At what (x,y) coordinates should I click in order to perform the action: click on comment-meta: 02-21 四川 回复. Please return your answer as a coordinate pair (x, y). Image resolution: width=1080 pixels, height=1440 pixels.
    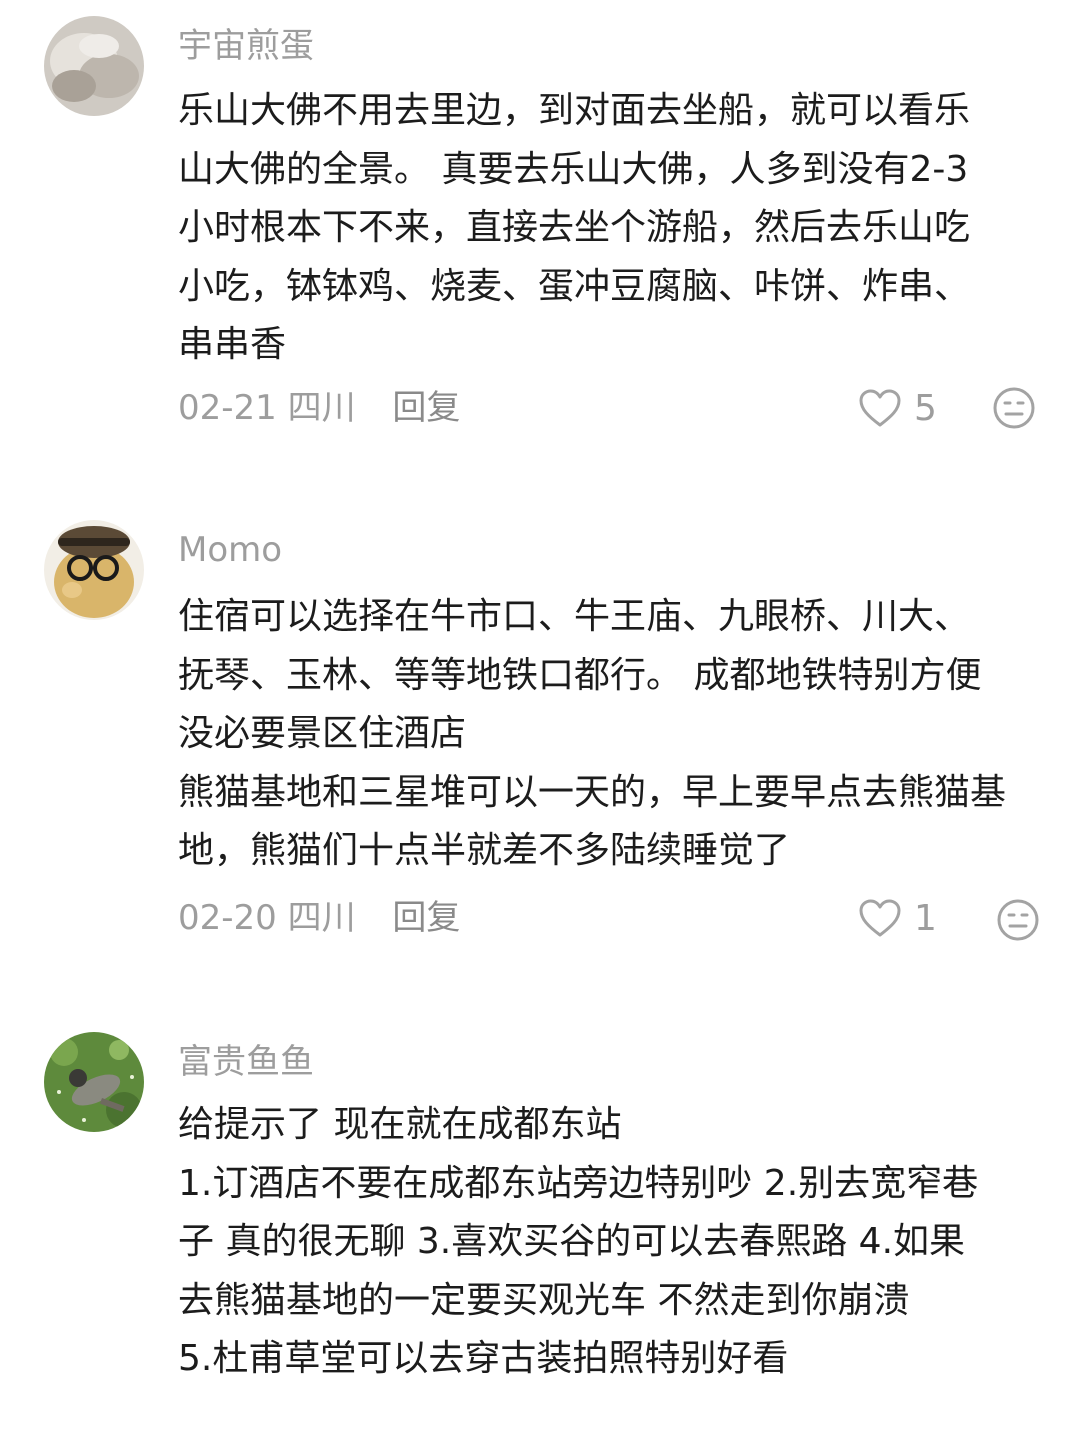
    Looking at the image, I should click on (319, 408).